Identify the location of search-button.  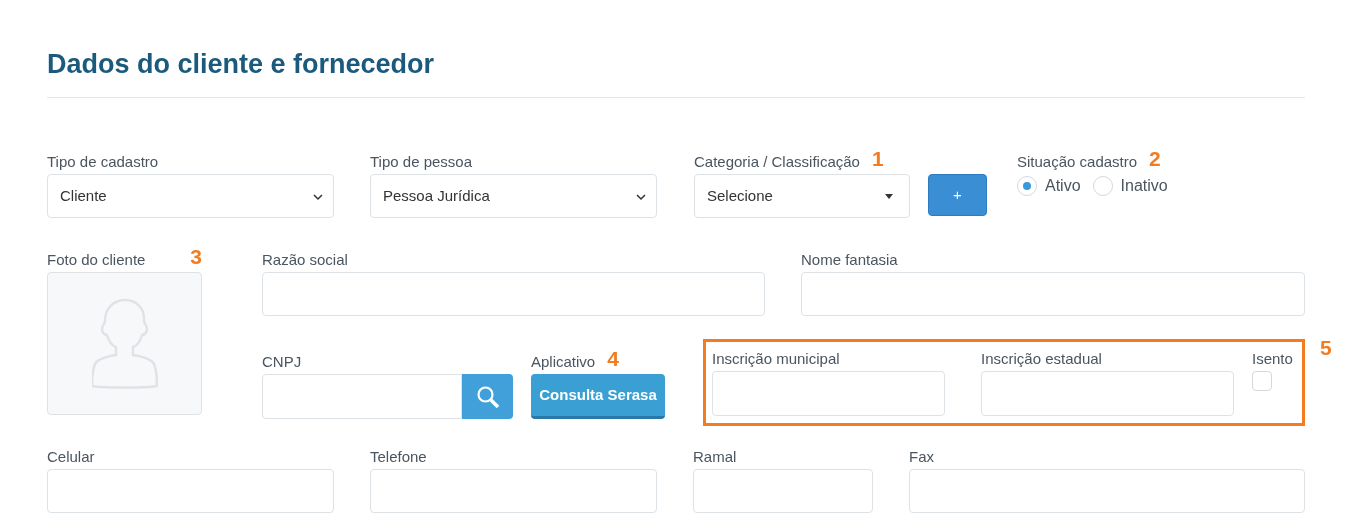
(487, 396).